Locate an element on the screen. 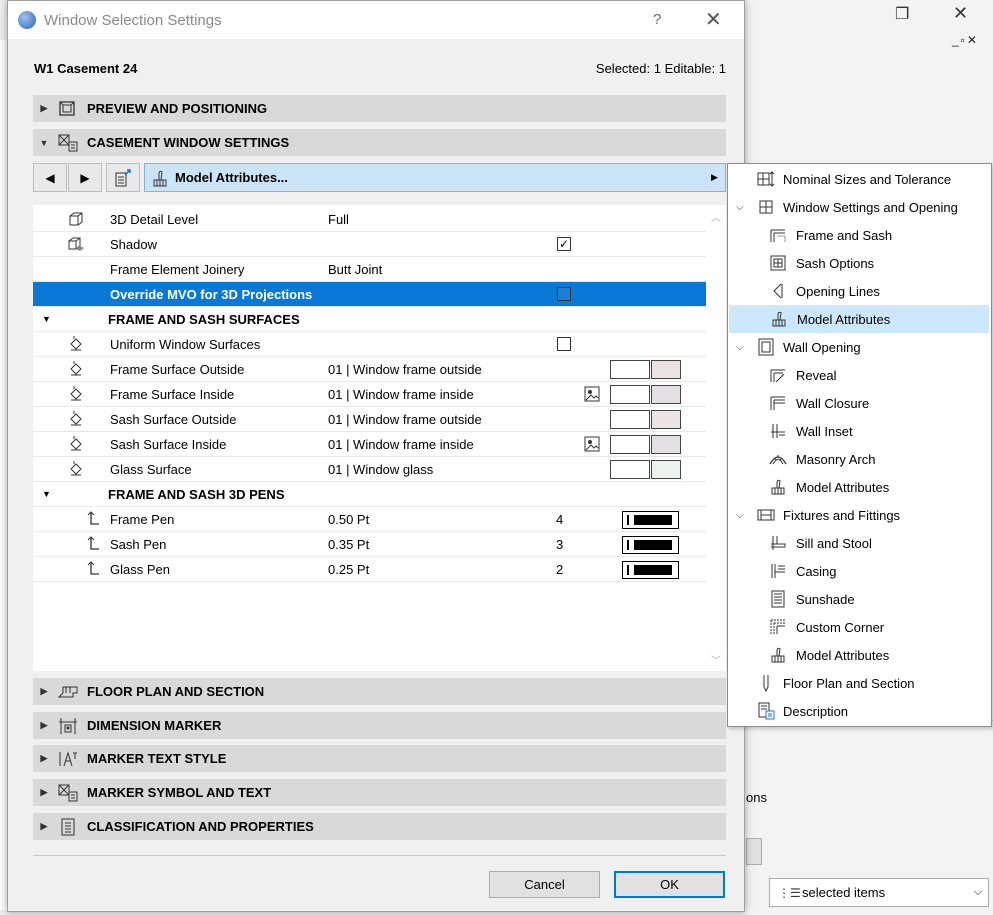  grid-row-glass-surface: Glass Surface 01 | Window glass is located at coordinates (369, 469).